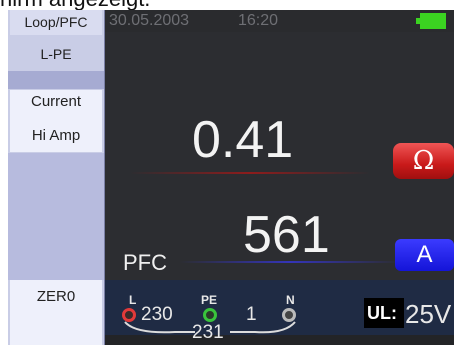  I want to click on primary-divider, so click(250, 173).